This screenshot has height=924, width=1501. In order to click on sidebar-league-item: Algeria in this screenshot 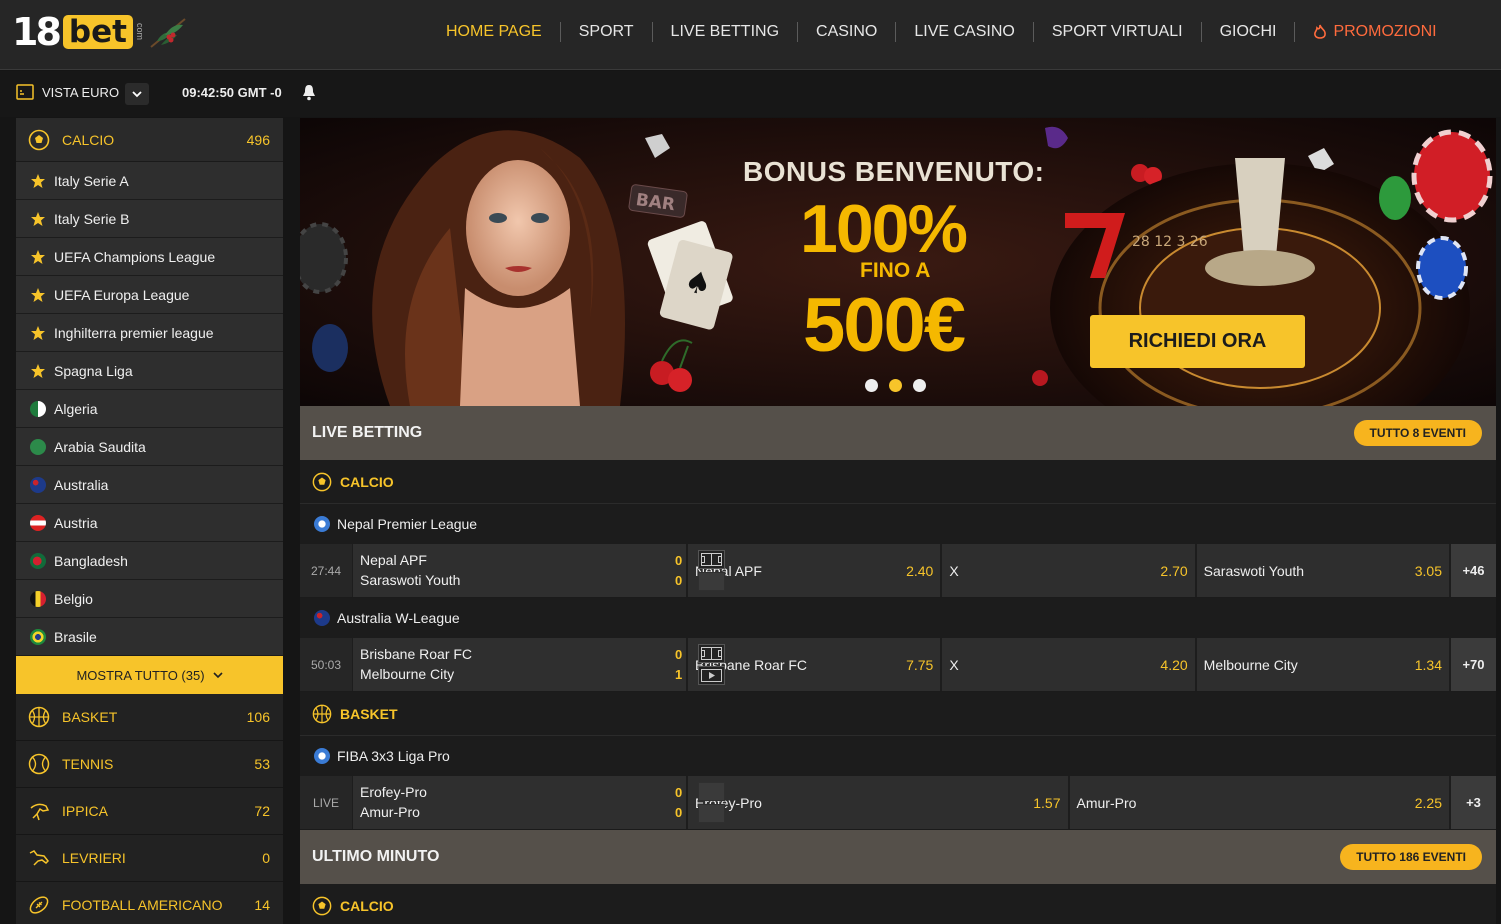, I will do `click(149, 409)`.